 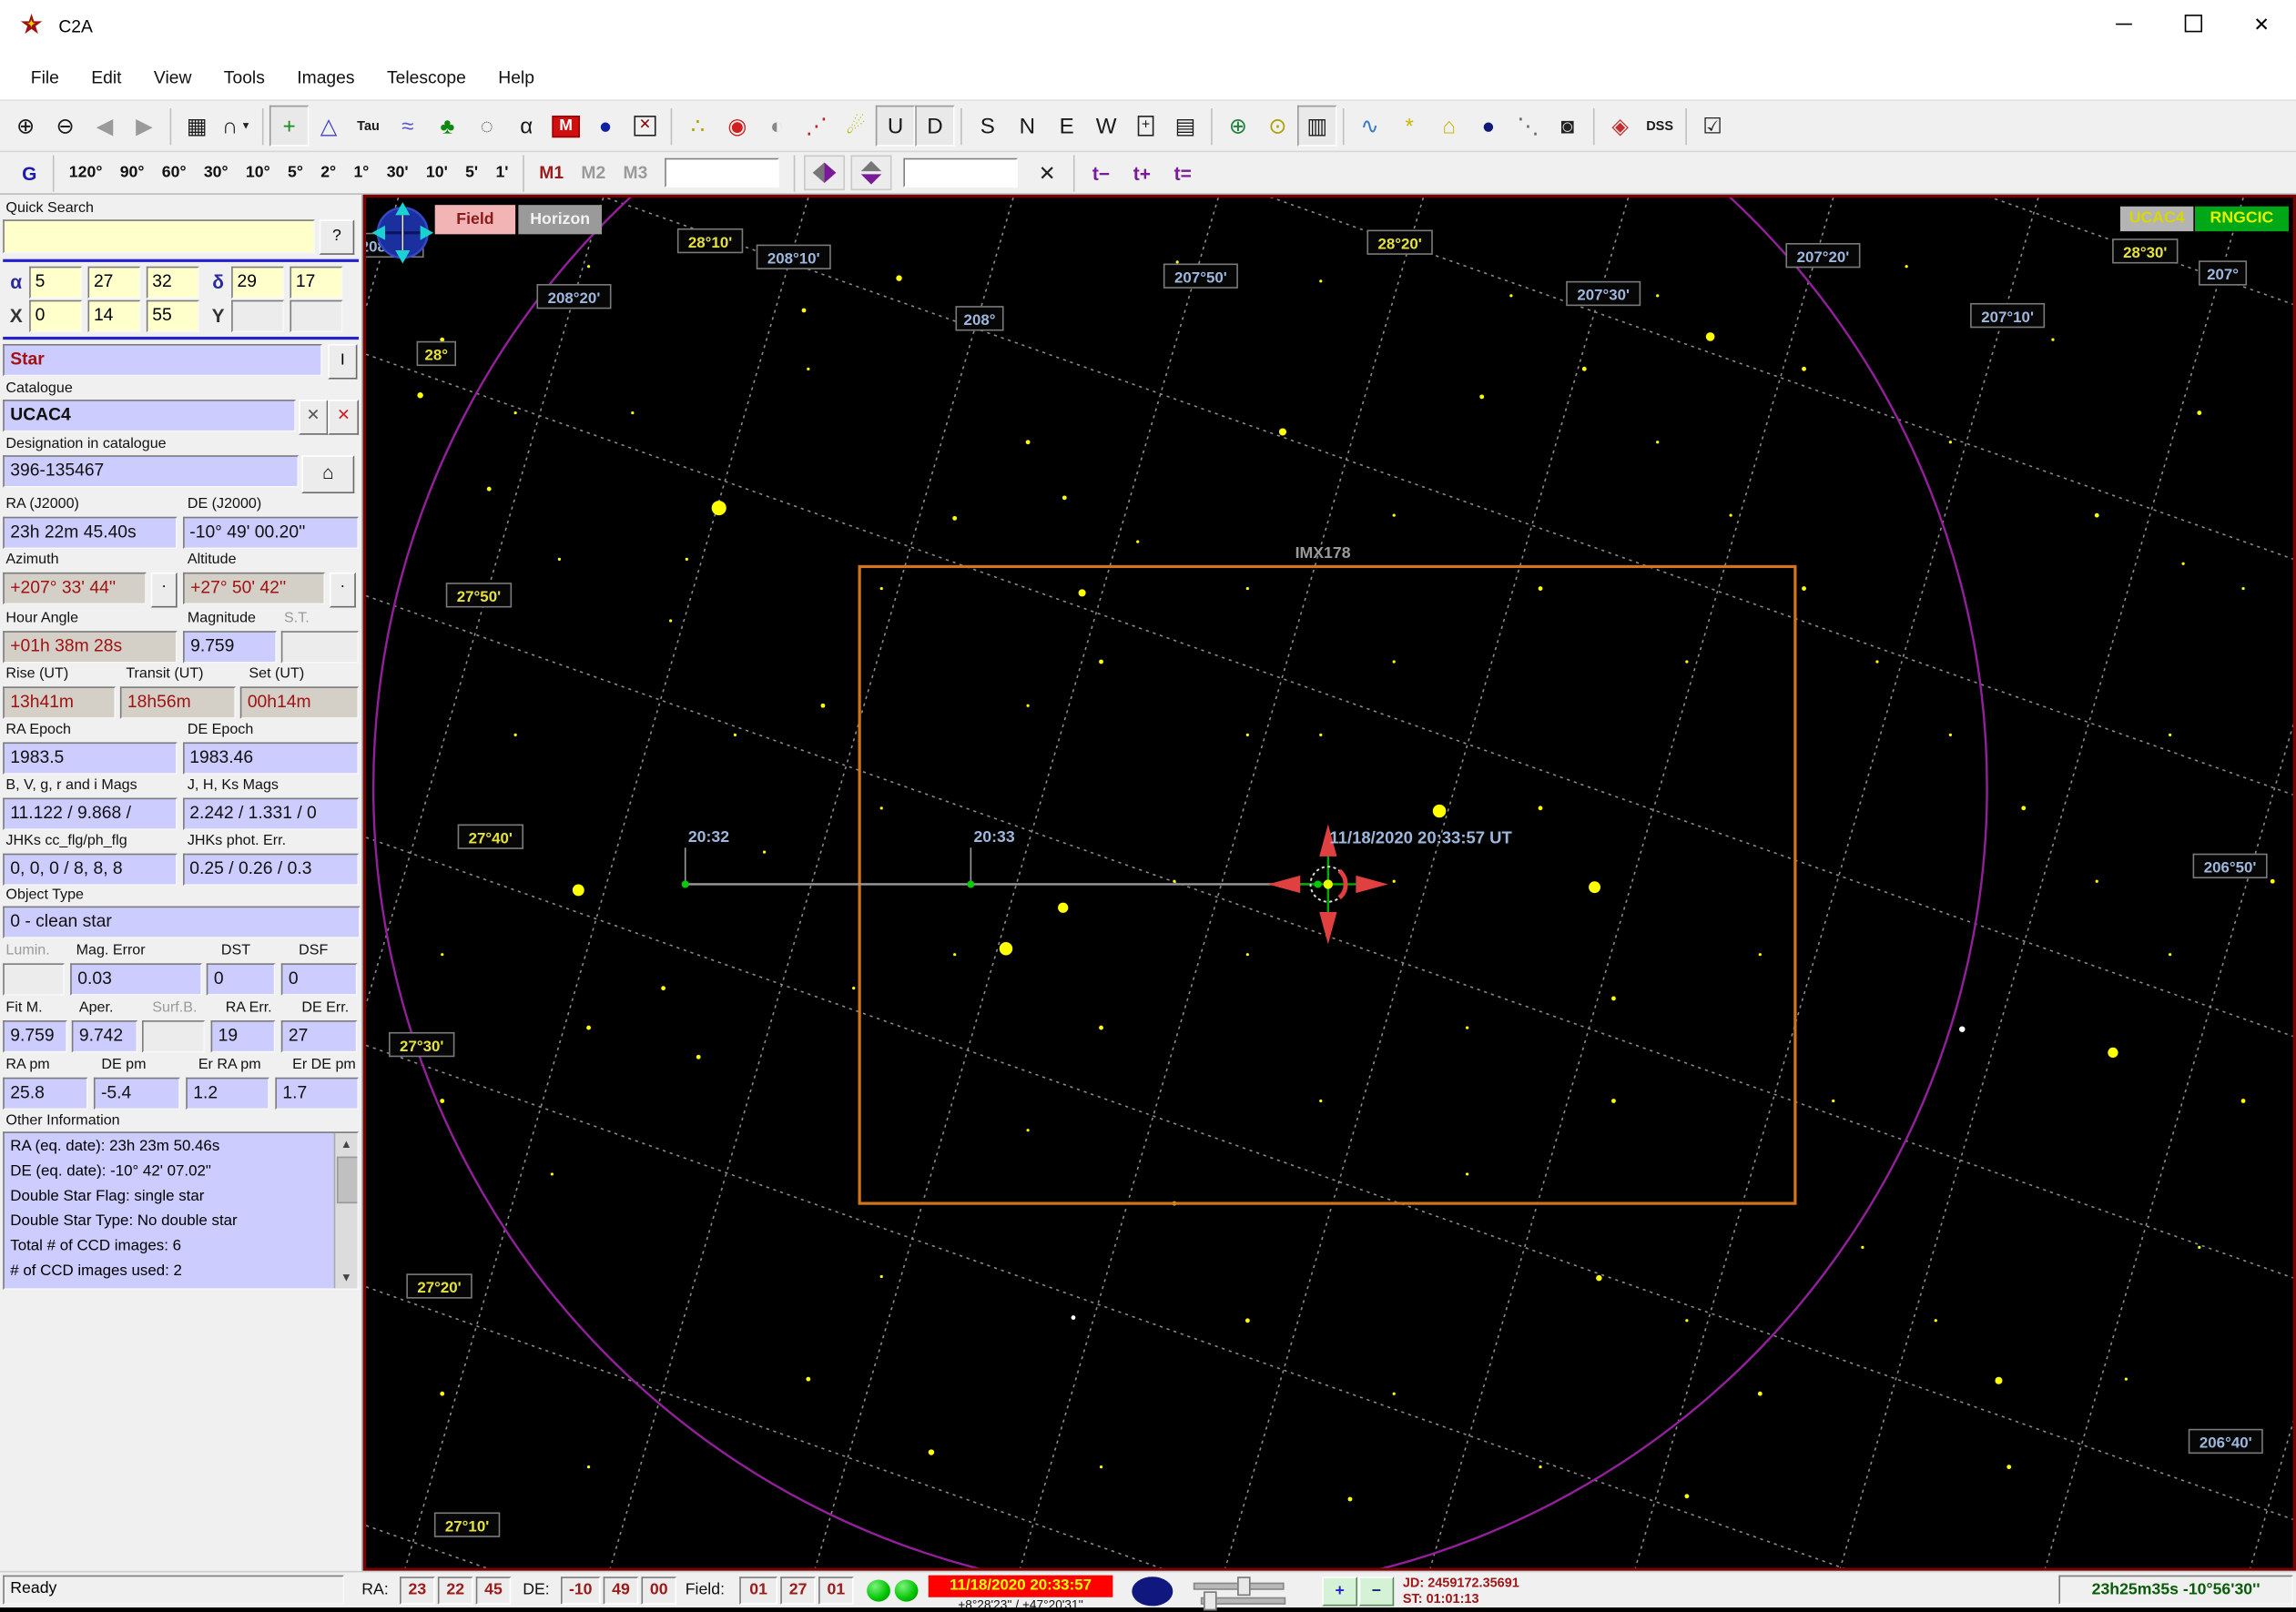 I want to click on fov-button-60deg: 60°, so click(x=174, y=172).